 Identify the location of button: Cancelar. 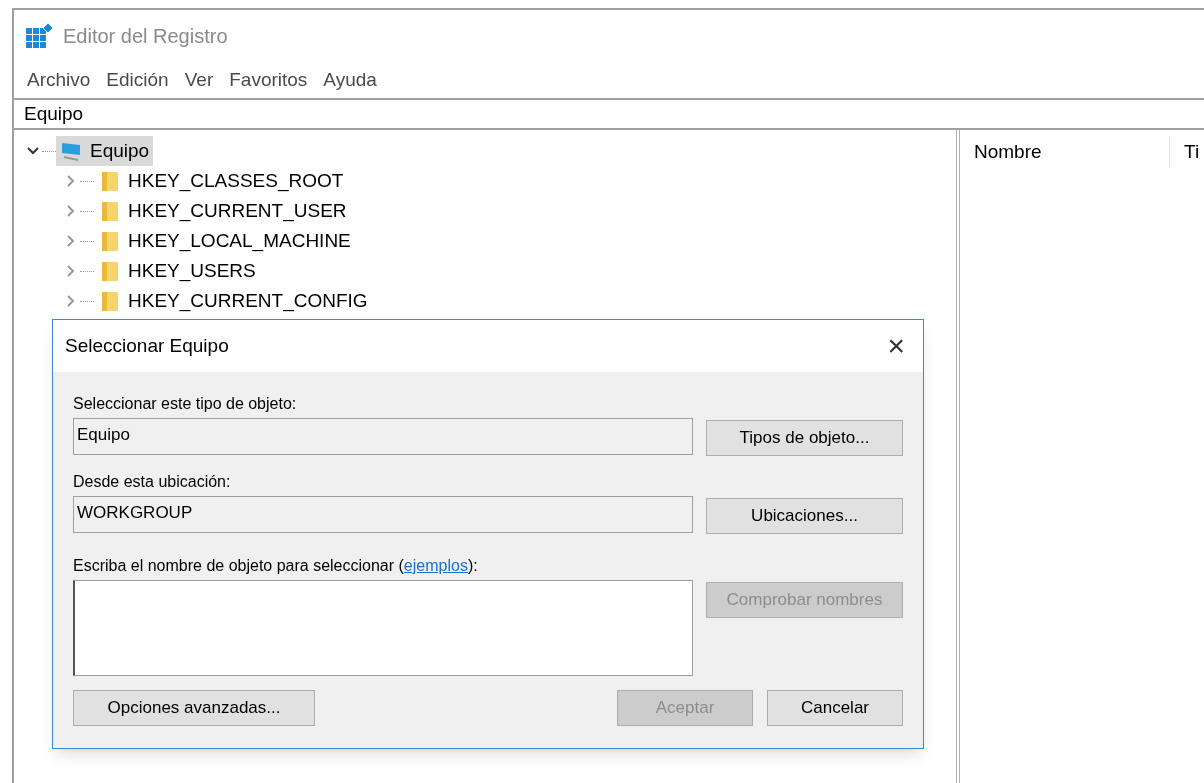
(835, 708).